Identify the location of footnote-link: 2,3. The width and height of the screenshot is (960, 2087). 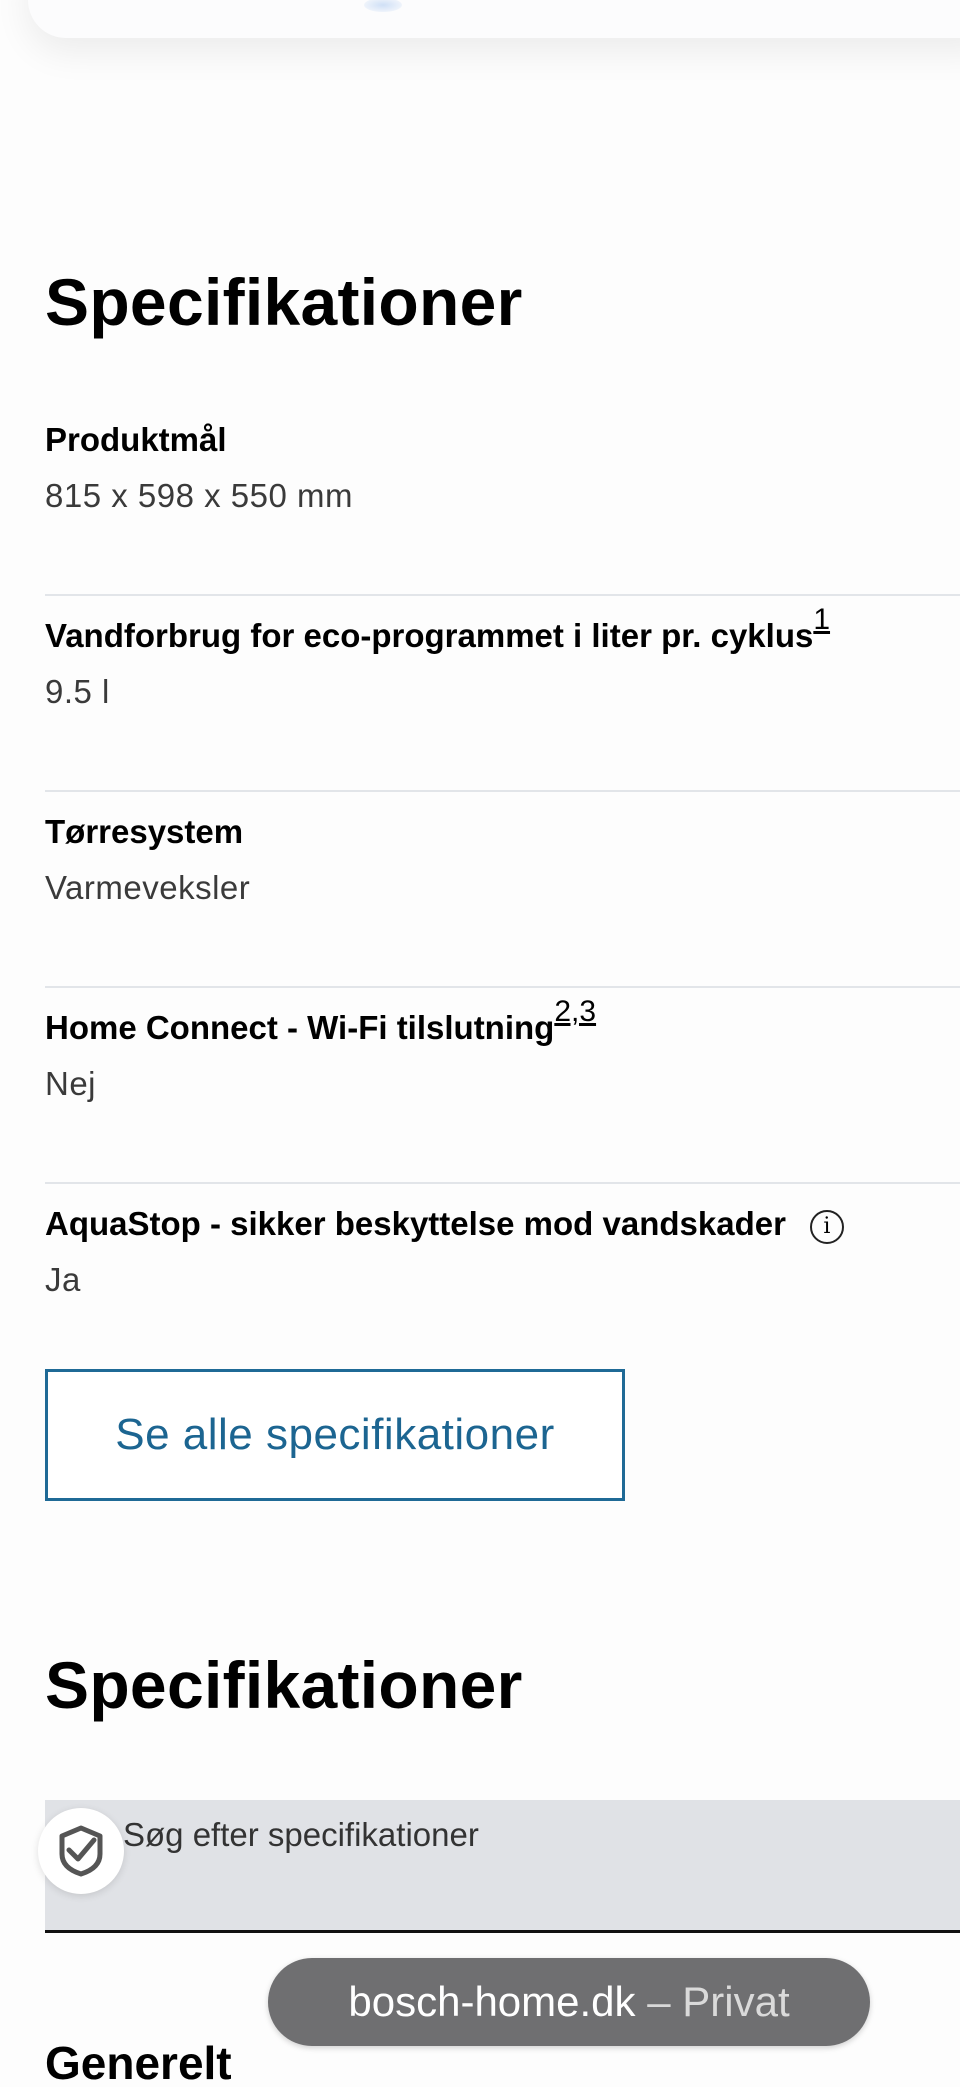
(575, 1011).